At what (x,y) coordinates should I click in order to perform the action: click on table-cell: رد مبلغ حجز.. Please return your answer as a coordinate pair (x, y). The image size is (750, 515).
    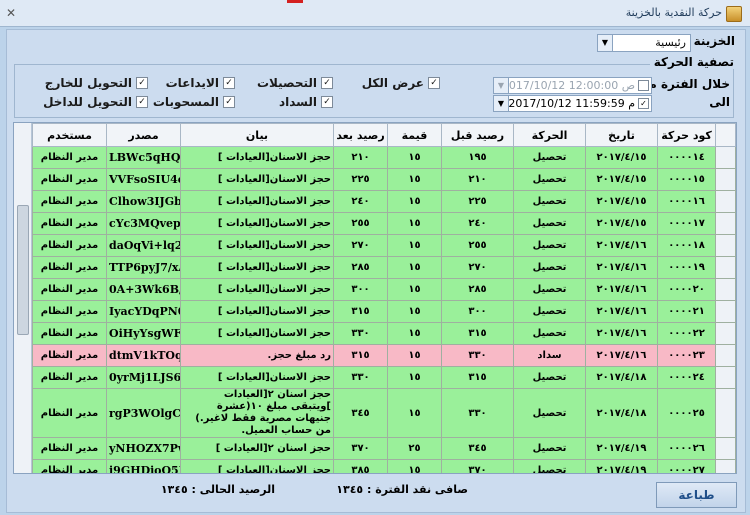
    Looking at the image, I should click on (257, 355).